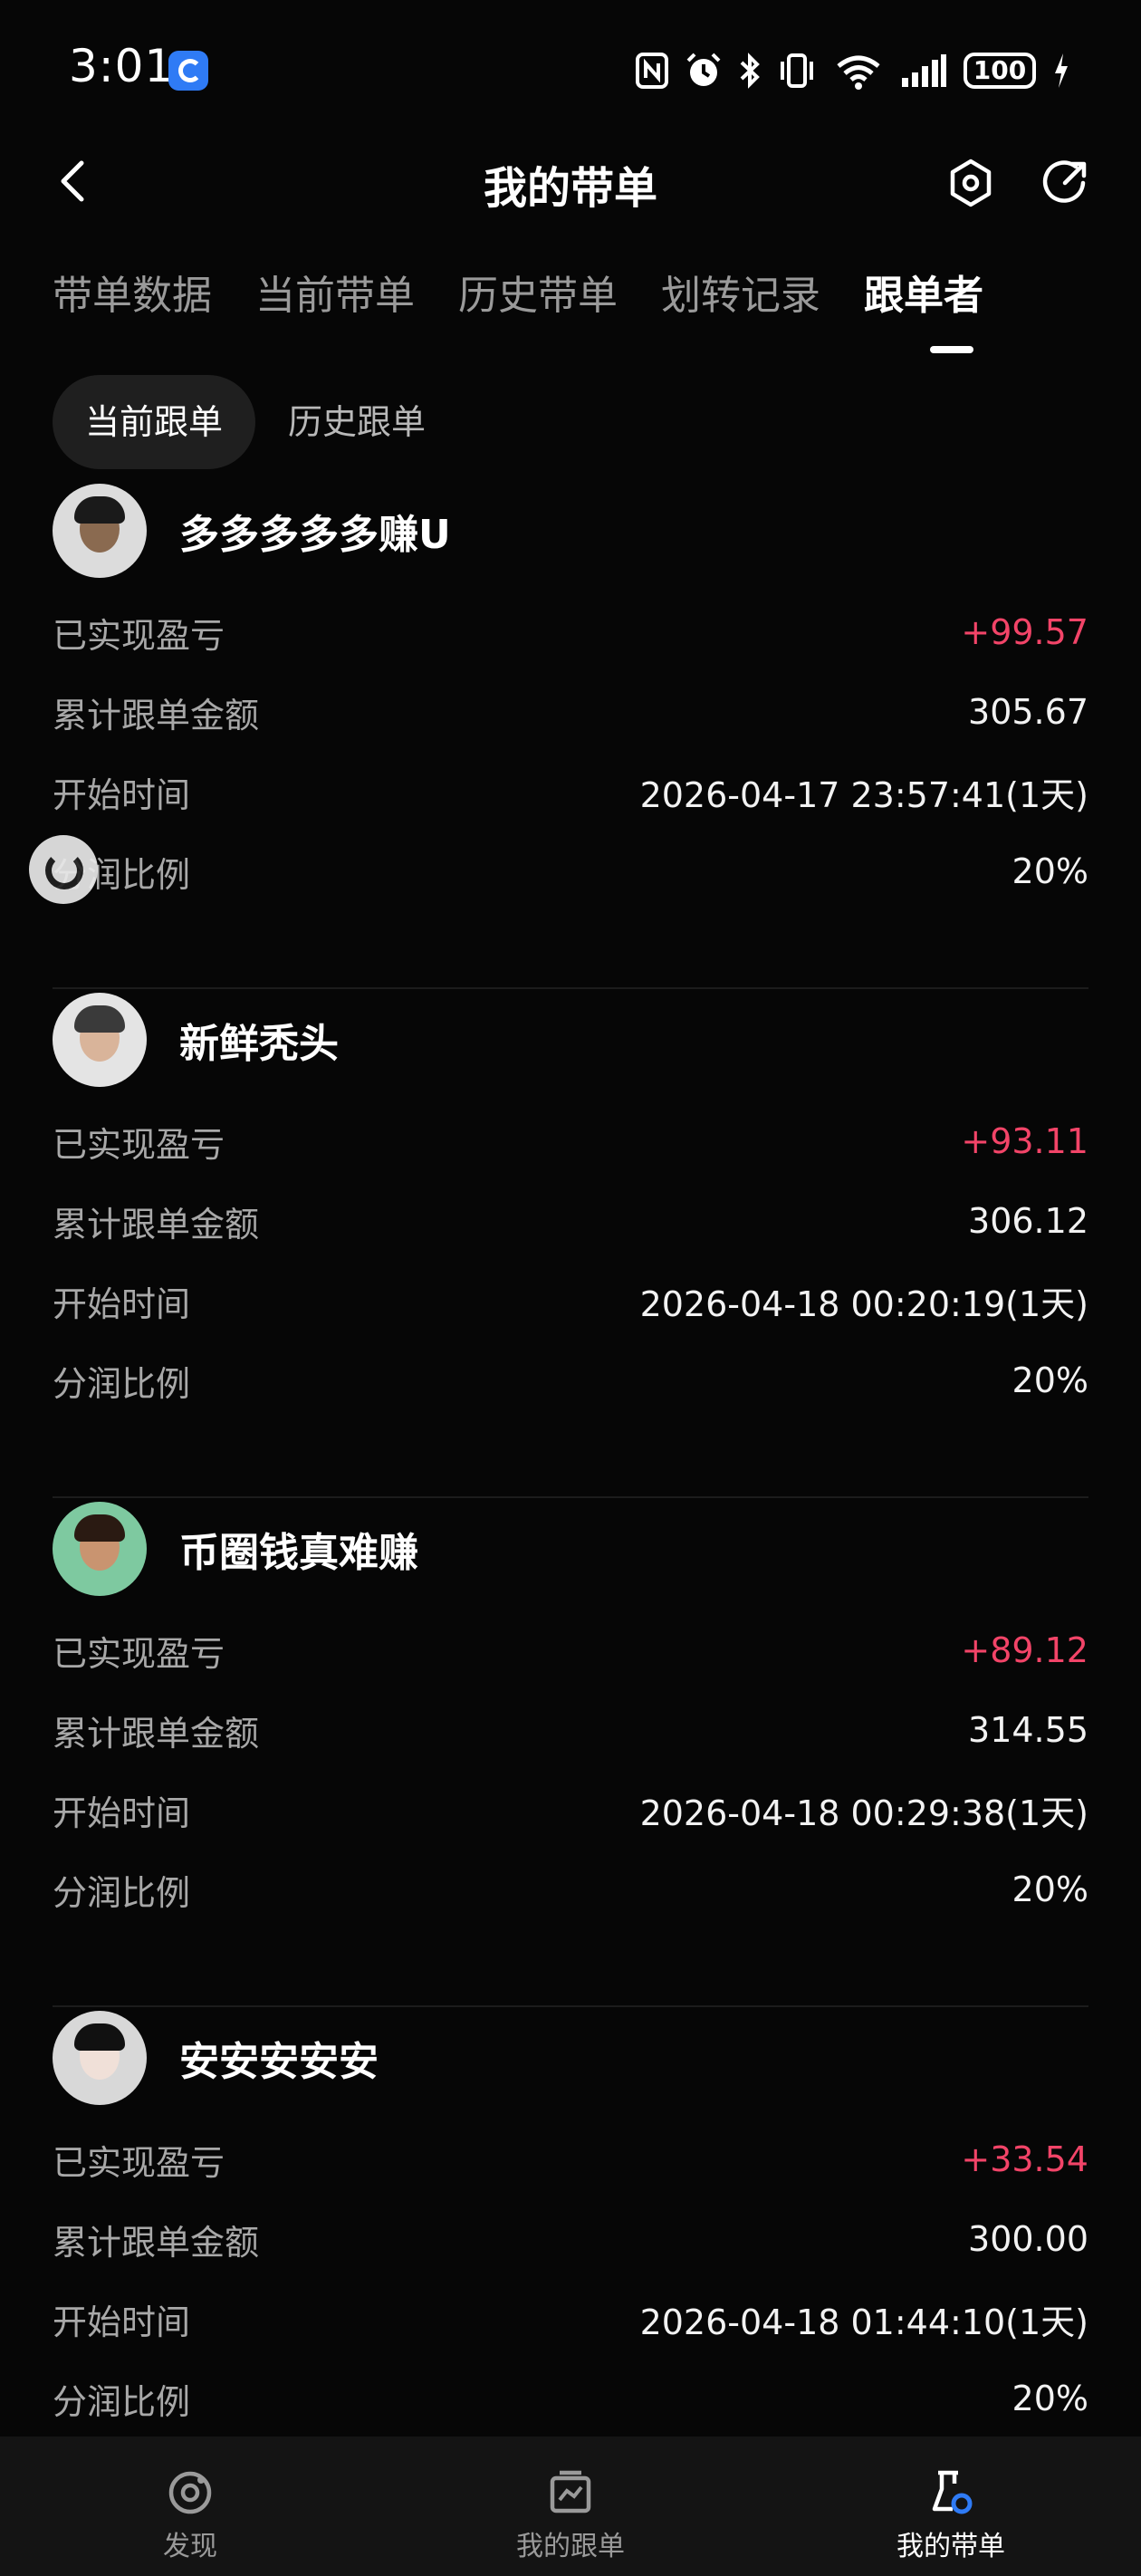 The width and height of the screenshot is (1141, 2576). What do you see at coordinates (1024, 1650) in the screenshot?
I see `pnl-value: +89.12` at bounding box center [1024, 1650].